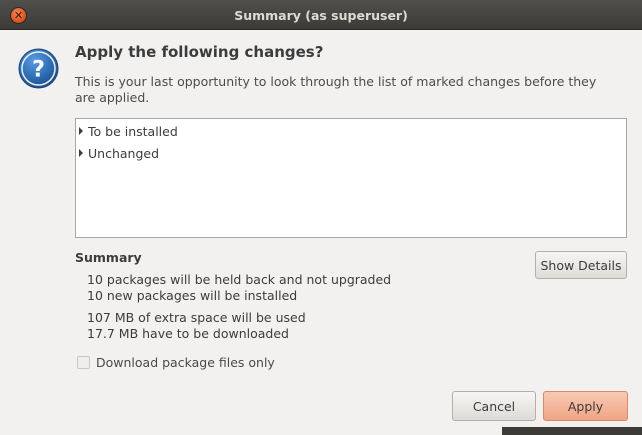 Image resolution: width=642 pixels, height=435 pixels. I want to click on summary-title: Summary, so click(108, 257).